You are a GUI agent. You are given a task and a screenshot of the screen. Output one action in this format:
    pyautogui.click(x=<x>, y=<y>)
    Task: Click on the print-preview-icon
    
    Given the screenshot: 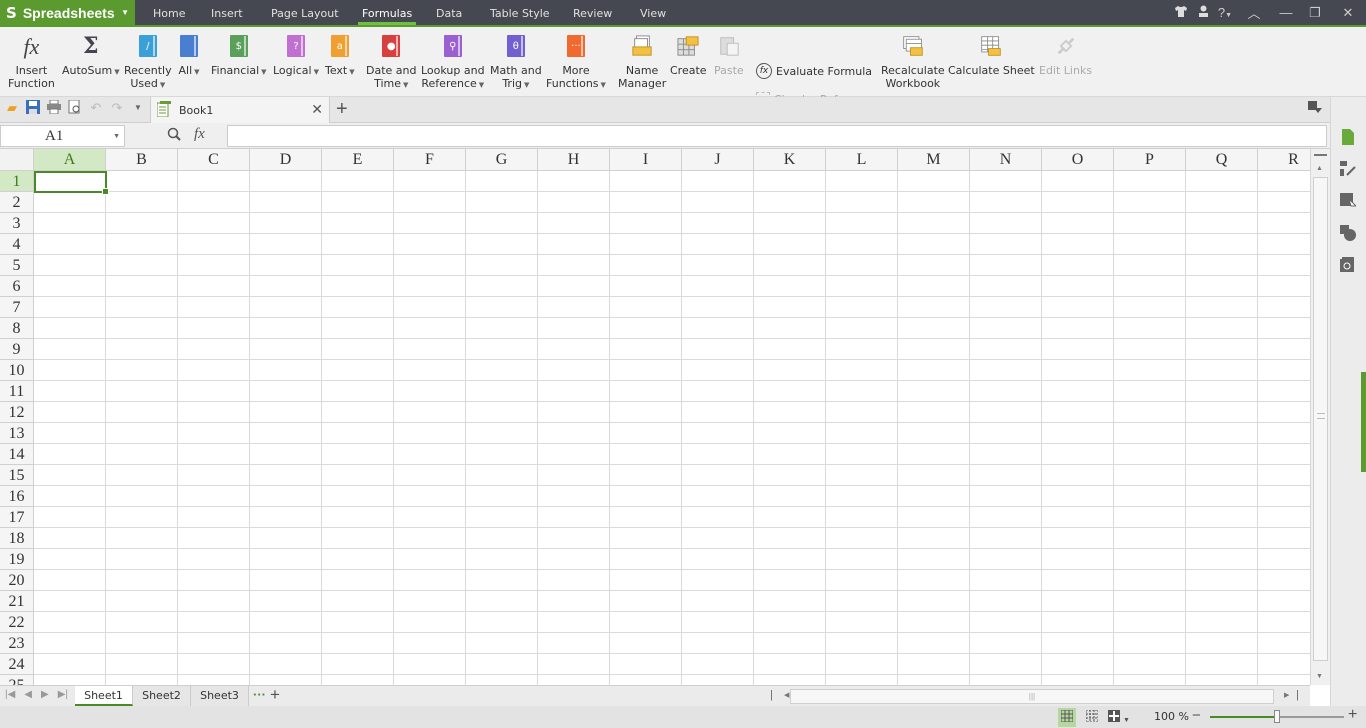 What is the action you would take?
    pyautogui.click(x=75, y=107)
    